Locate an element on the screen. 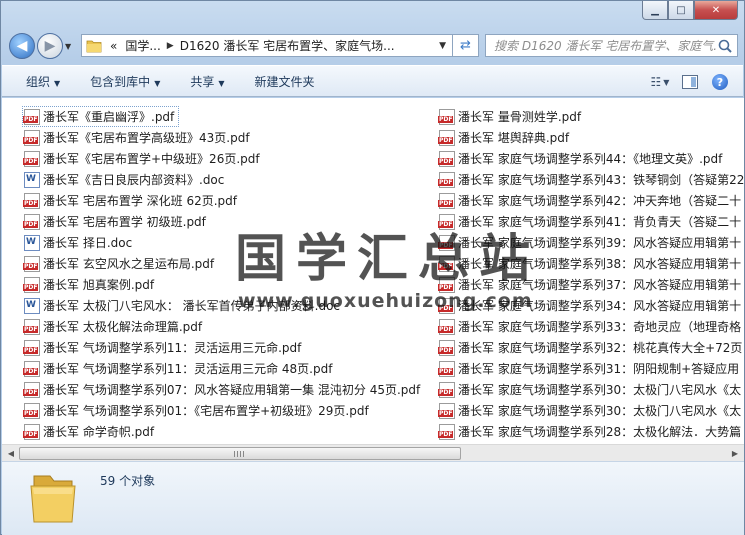  arrow-right-icon: ▶ is located at coordinates (50, 46).